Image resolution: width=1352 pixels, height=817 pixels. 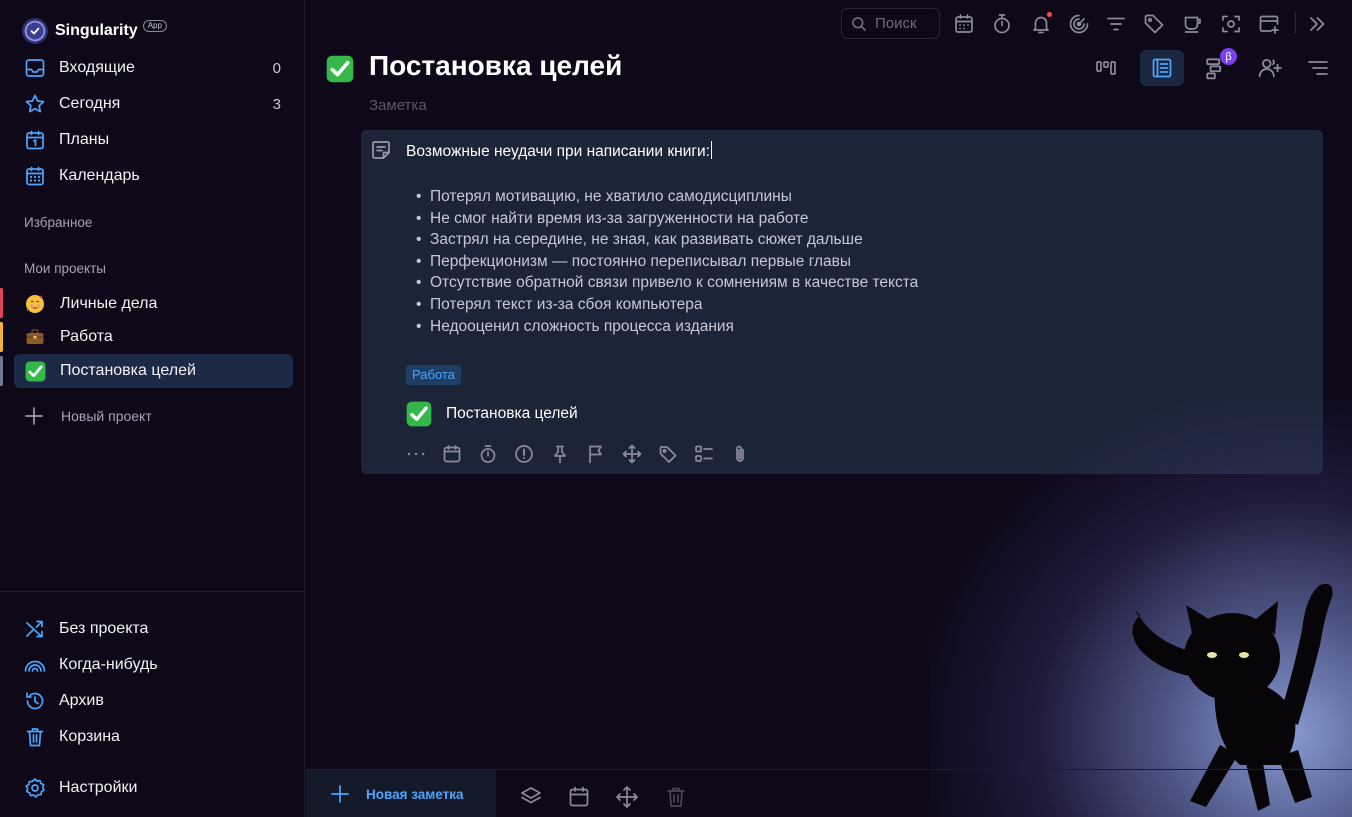 What do you see at coordinates (531, 797) in the screenshot?
I see `layers-icon` at bounding box center [531, 797].